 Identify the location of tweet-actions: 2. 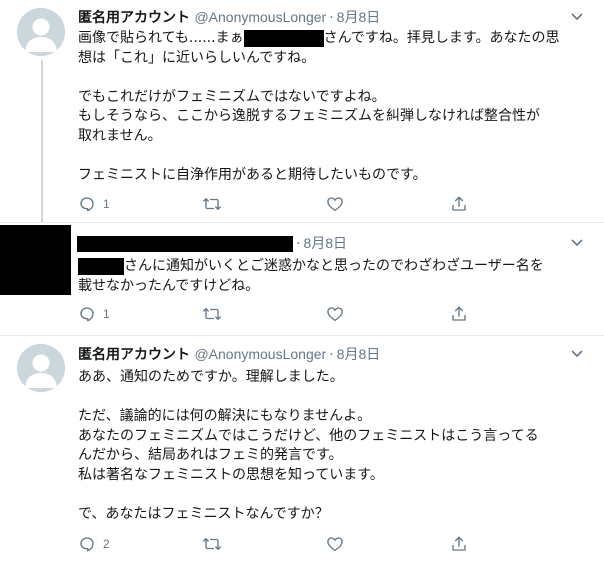
(278, 544).